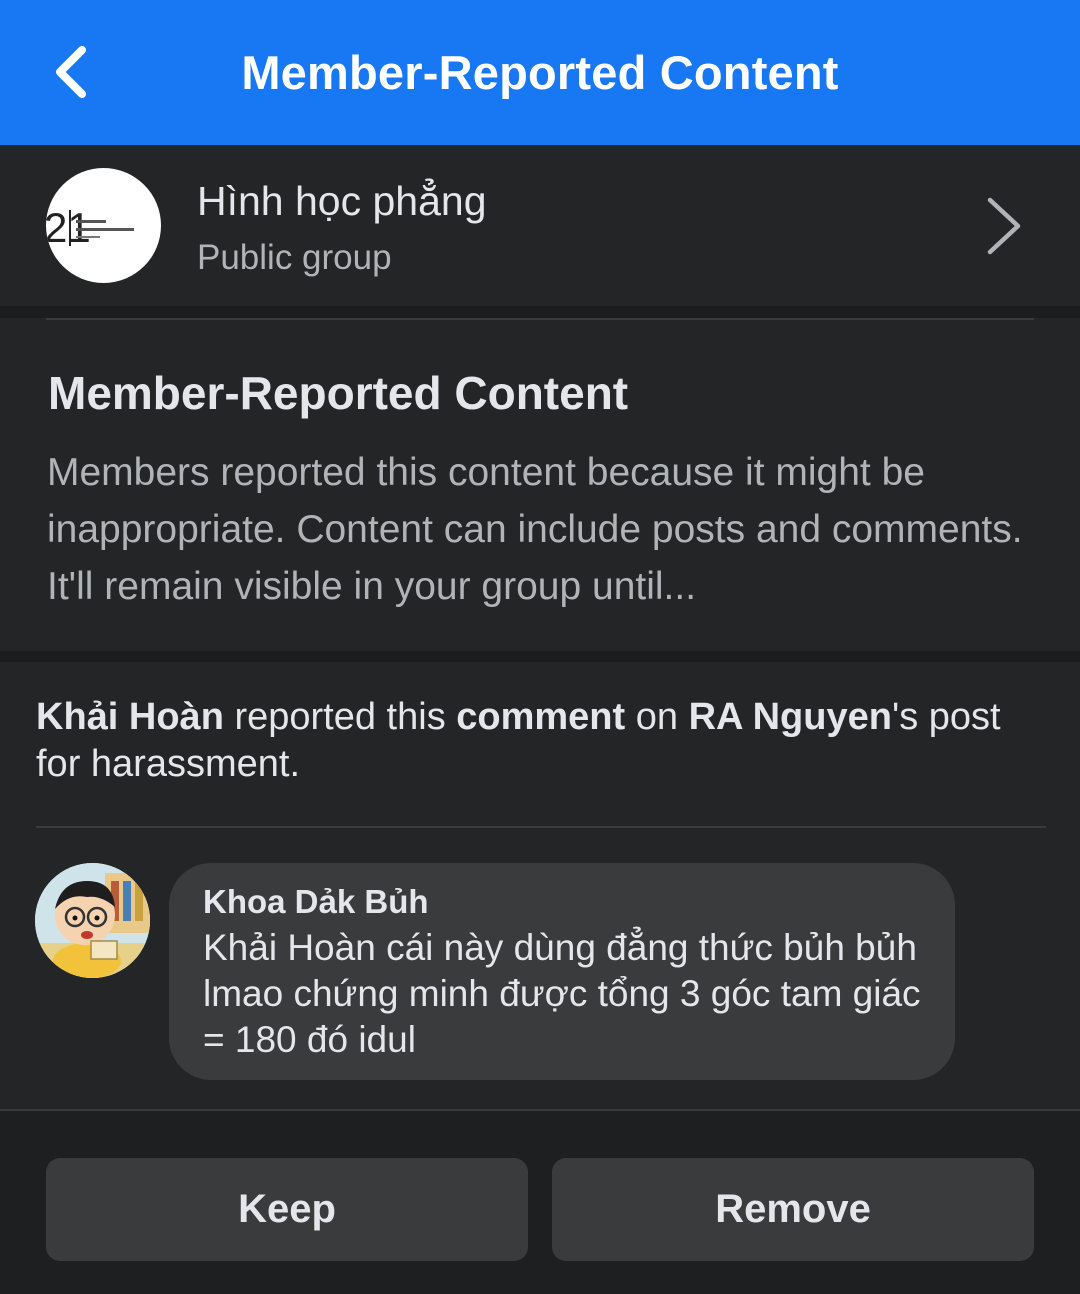 The image size is (1080, 1294). What do you see at coordinates (540, 227) in the screenshot?
I see `group-header-row: 21 Hình học phẳng Public group` at bounding box center [540, 227].